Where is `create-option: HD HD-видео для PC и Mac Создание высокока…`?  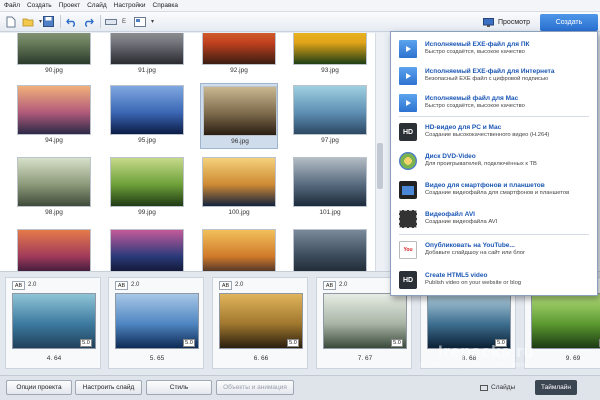
create-option: HD HD-видео для PC и Mac Создание высокока… is located at coordinates (494, 133).